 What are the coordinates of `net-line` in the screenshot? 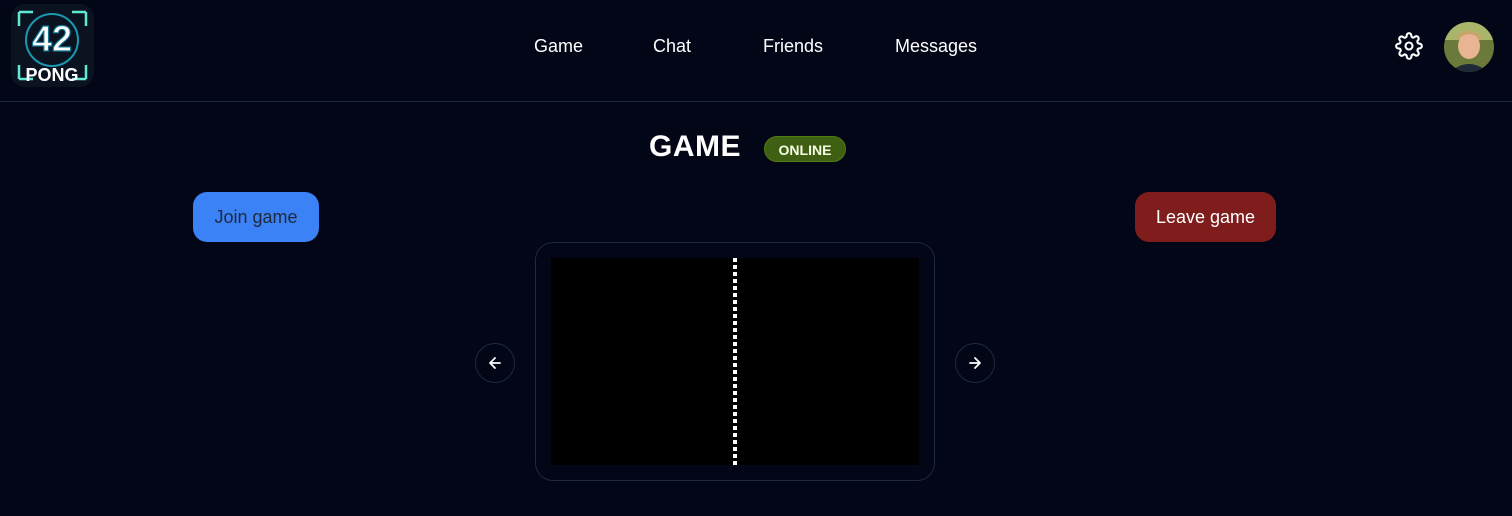 It's located at (735, 361).